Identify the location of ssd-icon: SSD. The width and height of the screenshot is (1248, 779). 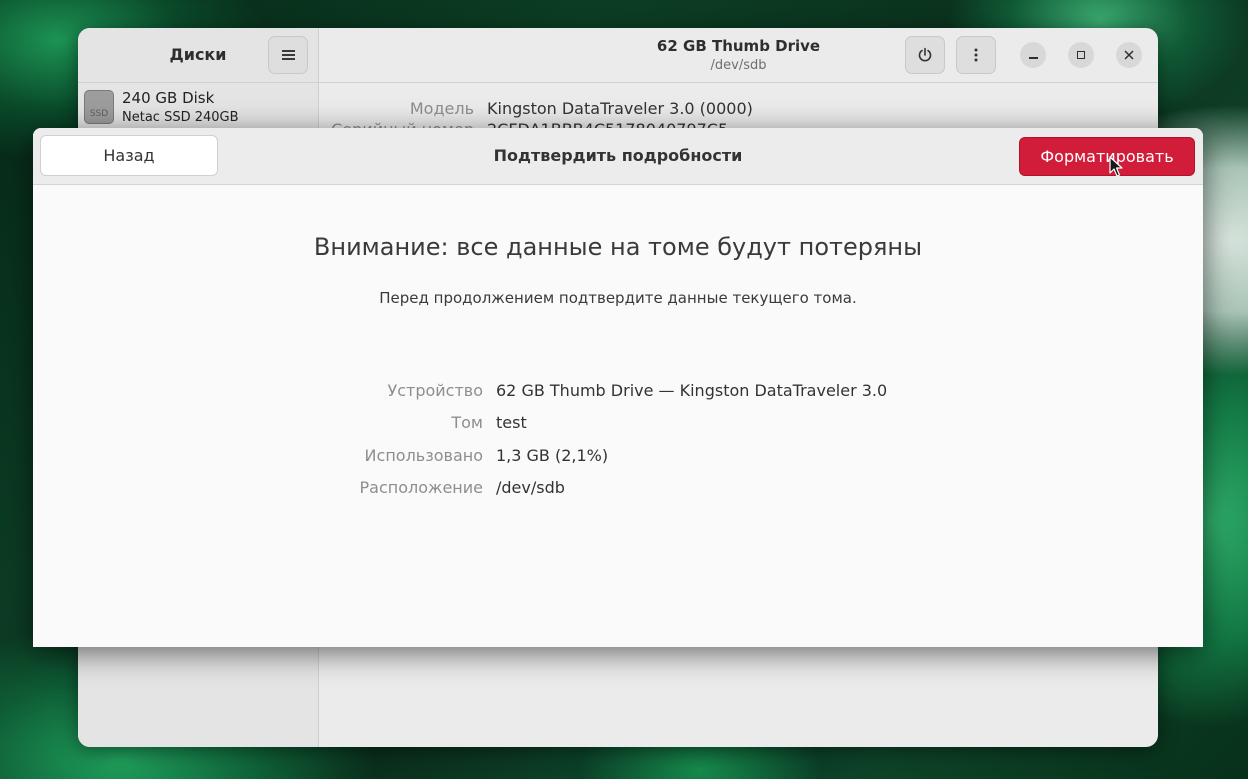
(99, 107).